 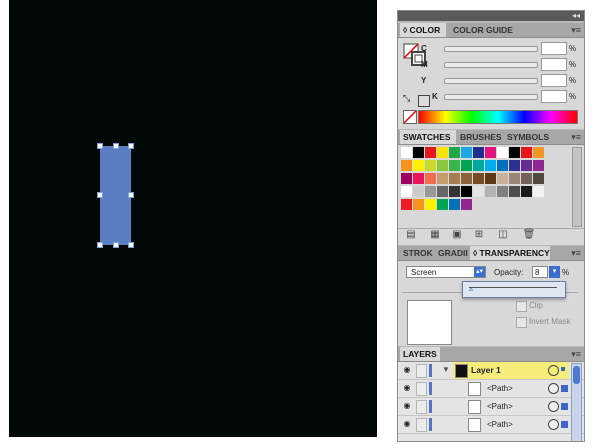 I want to click on selected-rectangle, so click(x=115, y=195).